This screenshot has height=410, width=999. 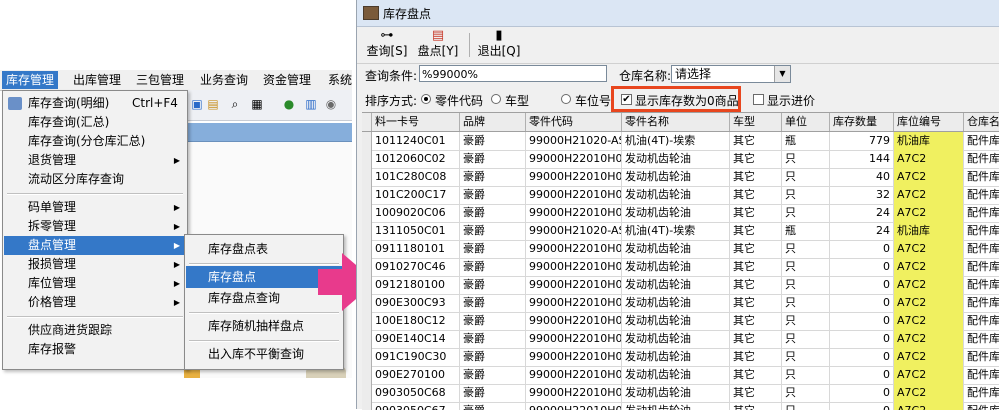 I want to click on menu-item-flow-zone-query: 流动区分库存查询, so click(x=95, y=179).